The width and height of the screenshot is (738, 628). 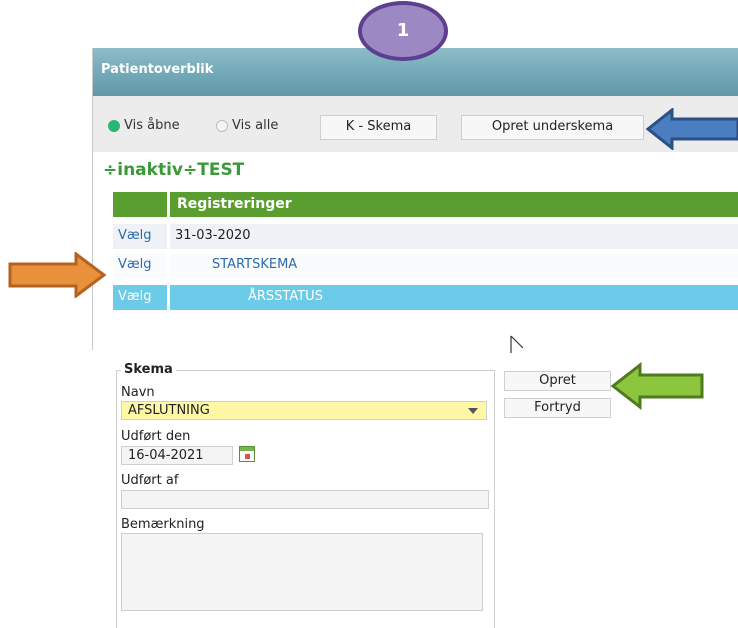 What do you see at coordinates (302, 572) in the screenshot?
I see `remark-textarea` at bounding box center [302, 572].